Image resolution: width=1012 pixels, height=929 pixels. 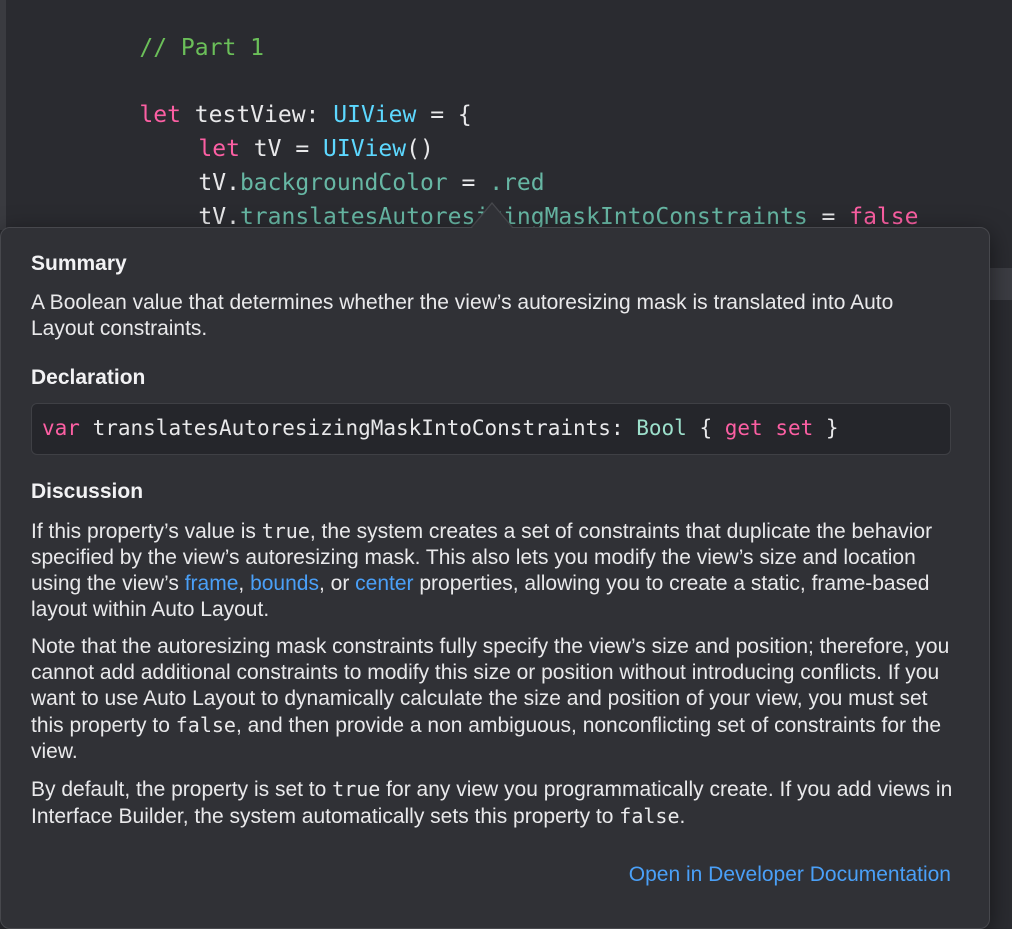 I want to click on frame-link: frame, so click(x=212, y=583).